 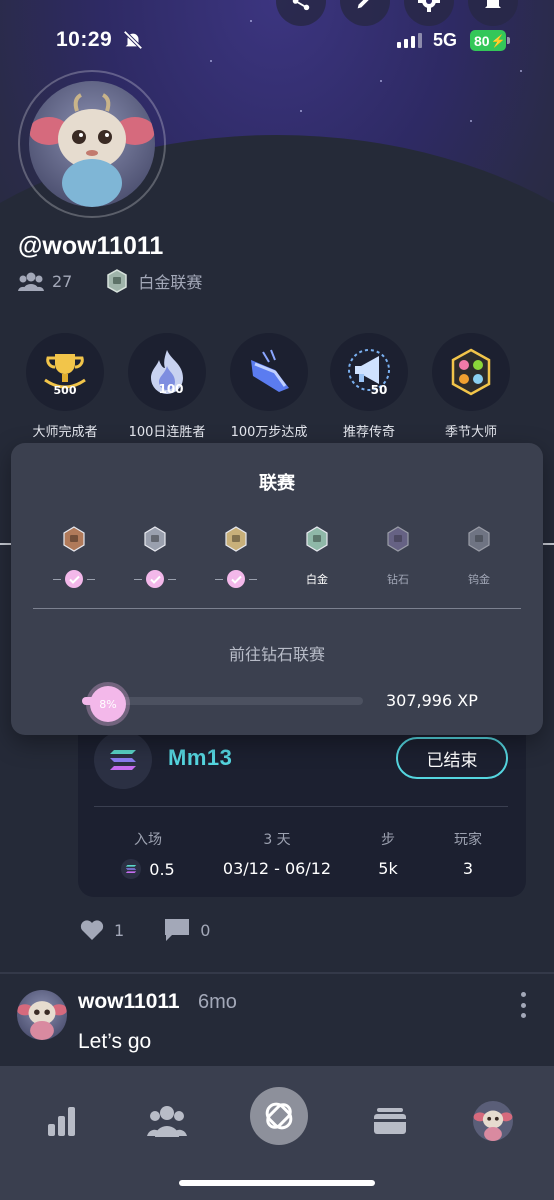 I want to click on network-type: 5G, so click(x=445, y=40).